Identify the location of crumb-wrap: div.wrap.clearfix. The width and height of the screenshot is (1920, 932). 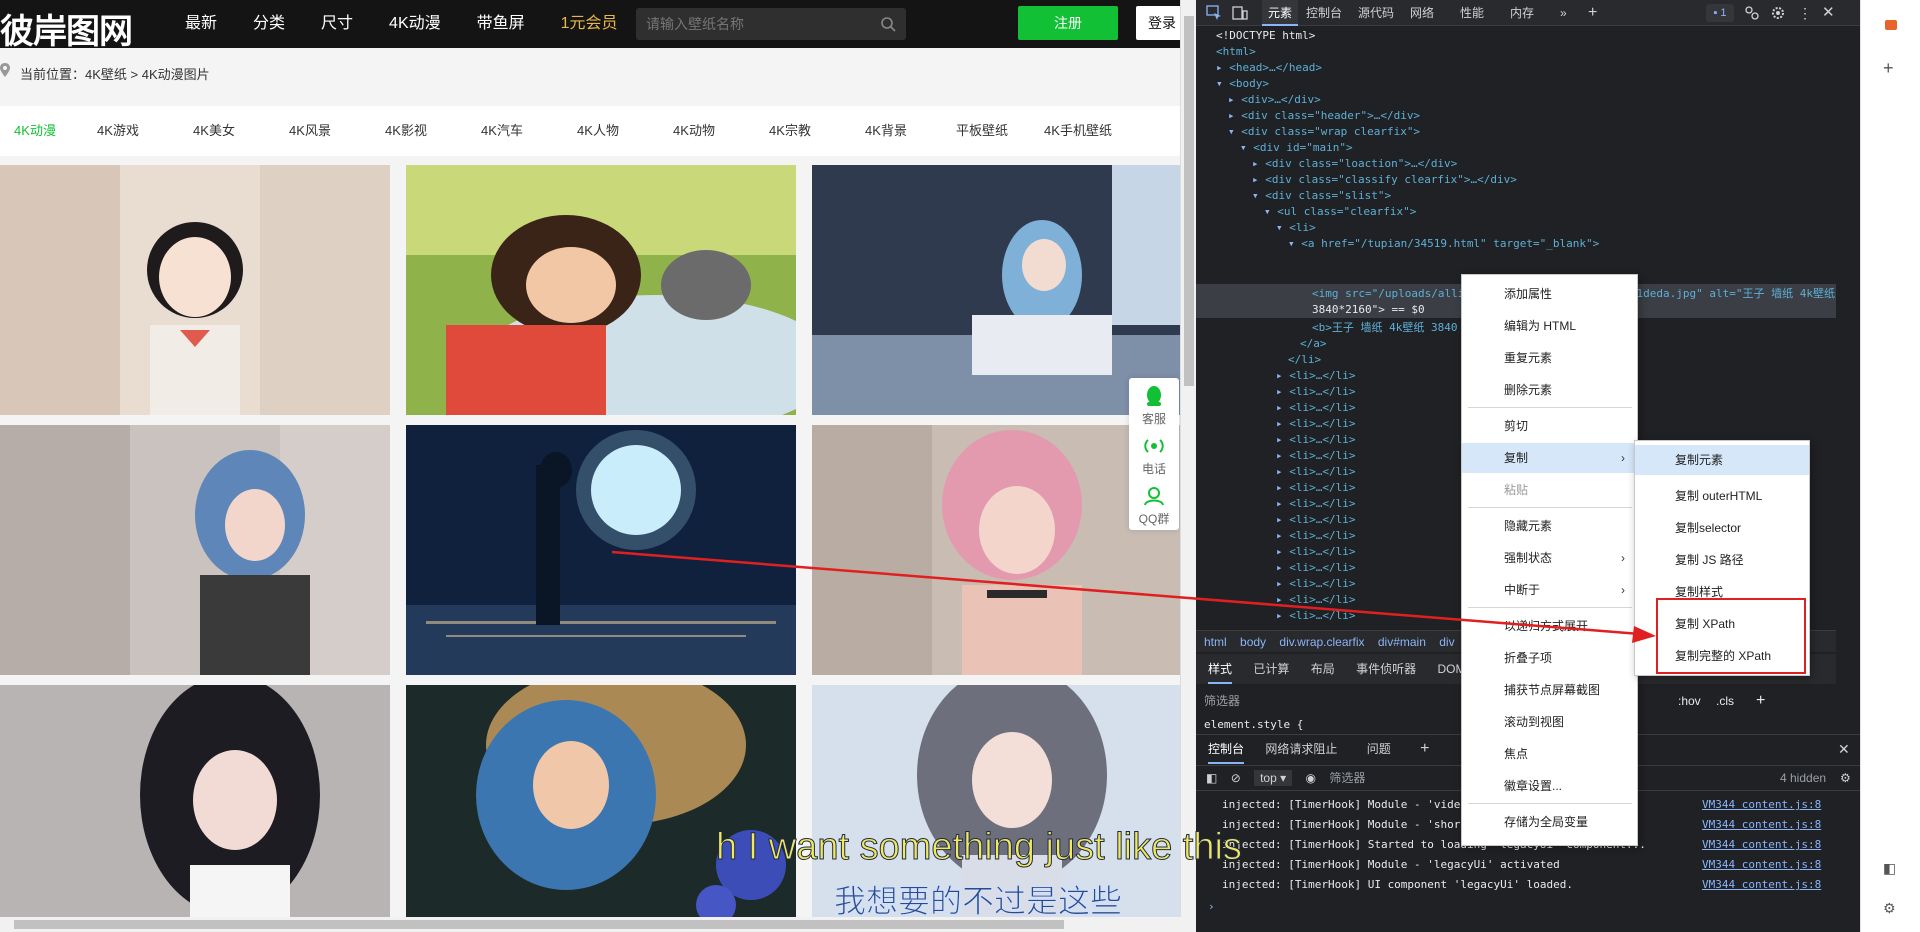
(1321, 642).